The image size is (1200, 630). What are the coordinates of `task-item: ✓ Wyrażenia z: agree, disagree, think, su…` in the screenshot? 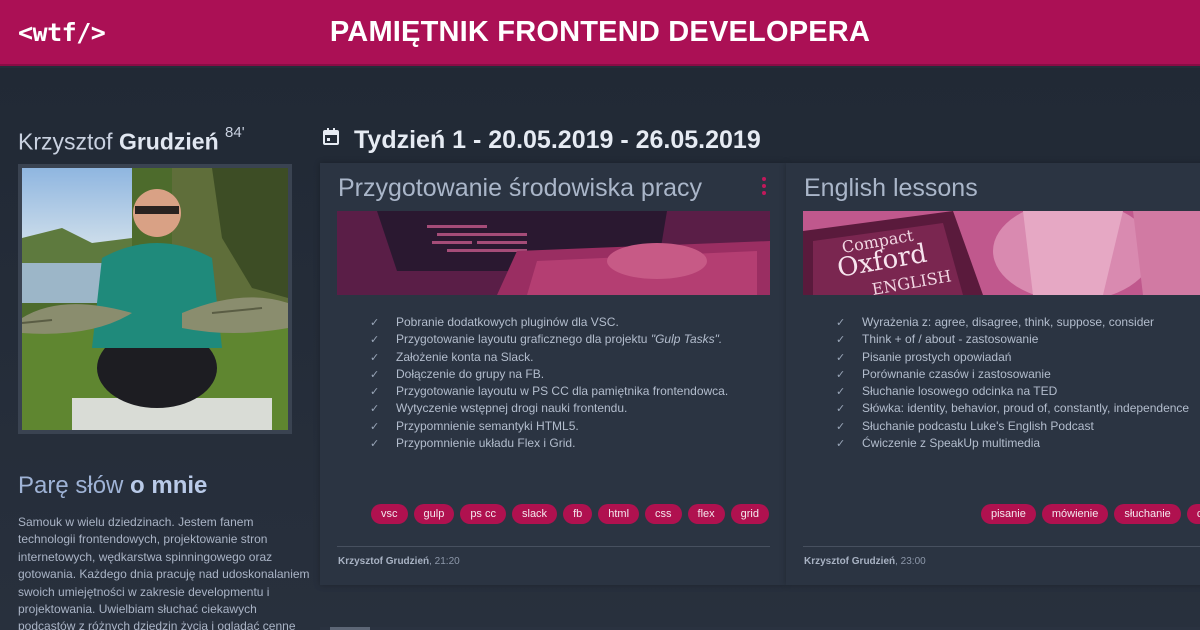 It's located at (1012, 322).